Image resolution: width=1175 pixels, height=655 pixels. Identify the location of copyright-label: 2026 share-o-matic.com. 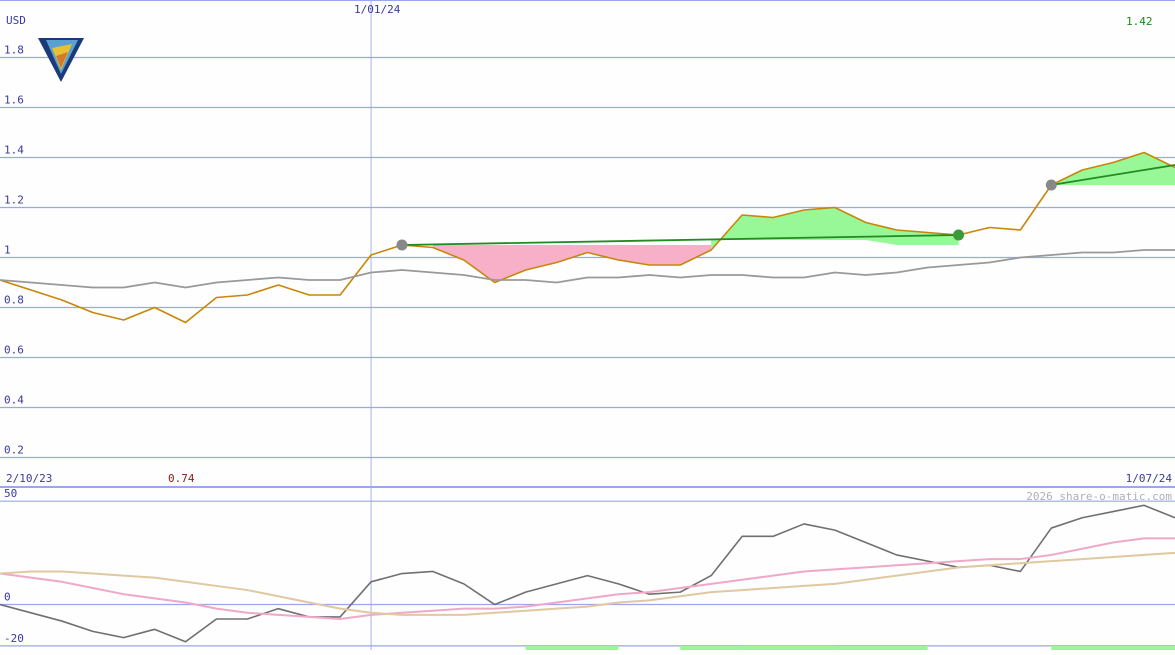
(1099, 496).